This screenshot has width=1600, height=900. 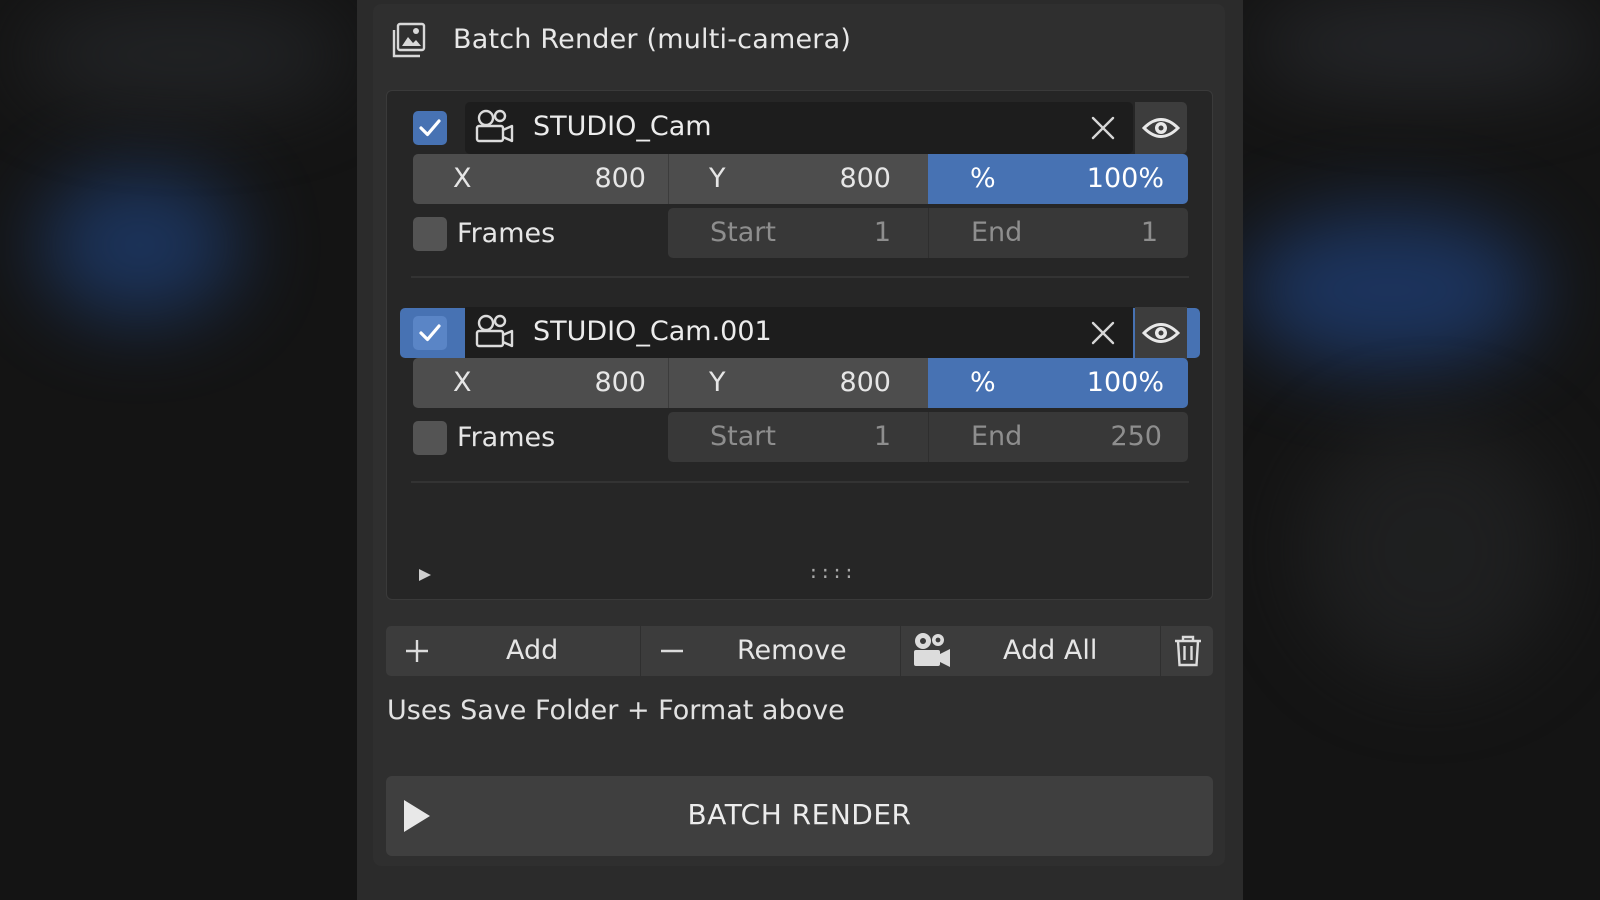 I want to click on trash-icon, so click(x=1188, y=651).